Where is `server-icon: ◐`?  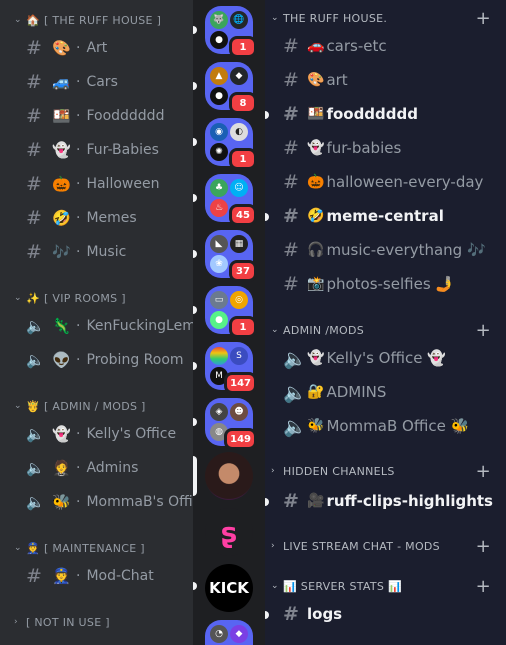
server-icon: ◐ is located at coordinates (239, 132).